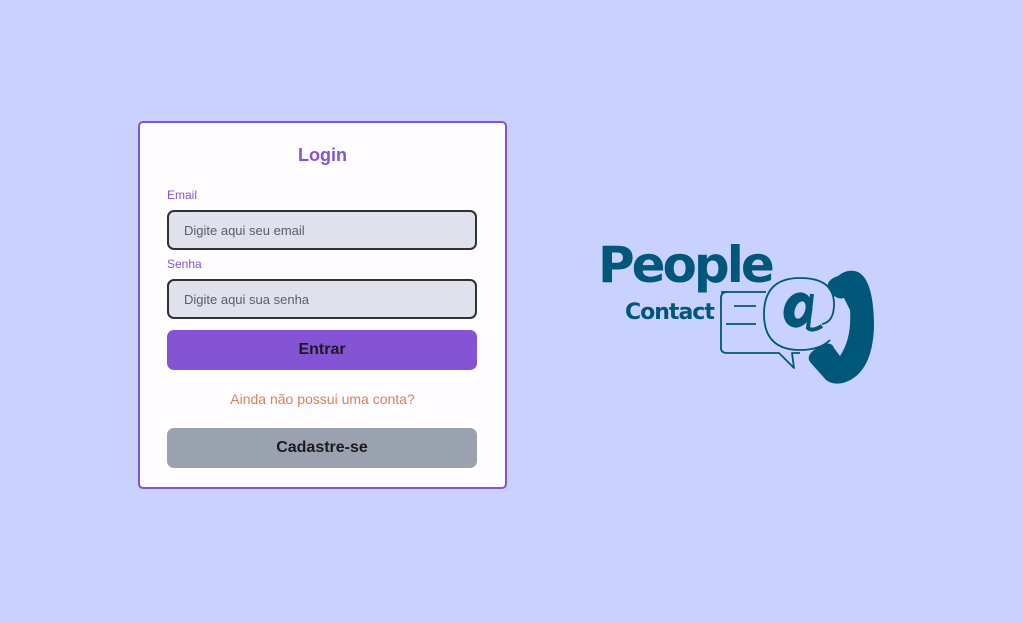 The height and width of the screenshot is (623, 1023). What do you see at coordinates (322, 448) in the screenshot?
I see `signup-button: Cadastre-se` at bounding box center [322, 448].